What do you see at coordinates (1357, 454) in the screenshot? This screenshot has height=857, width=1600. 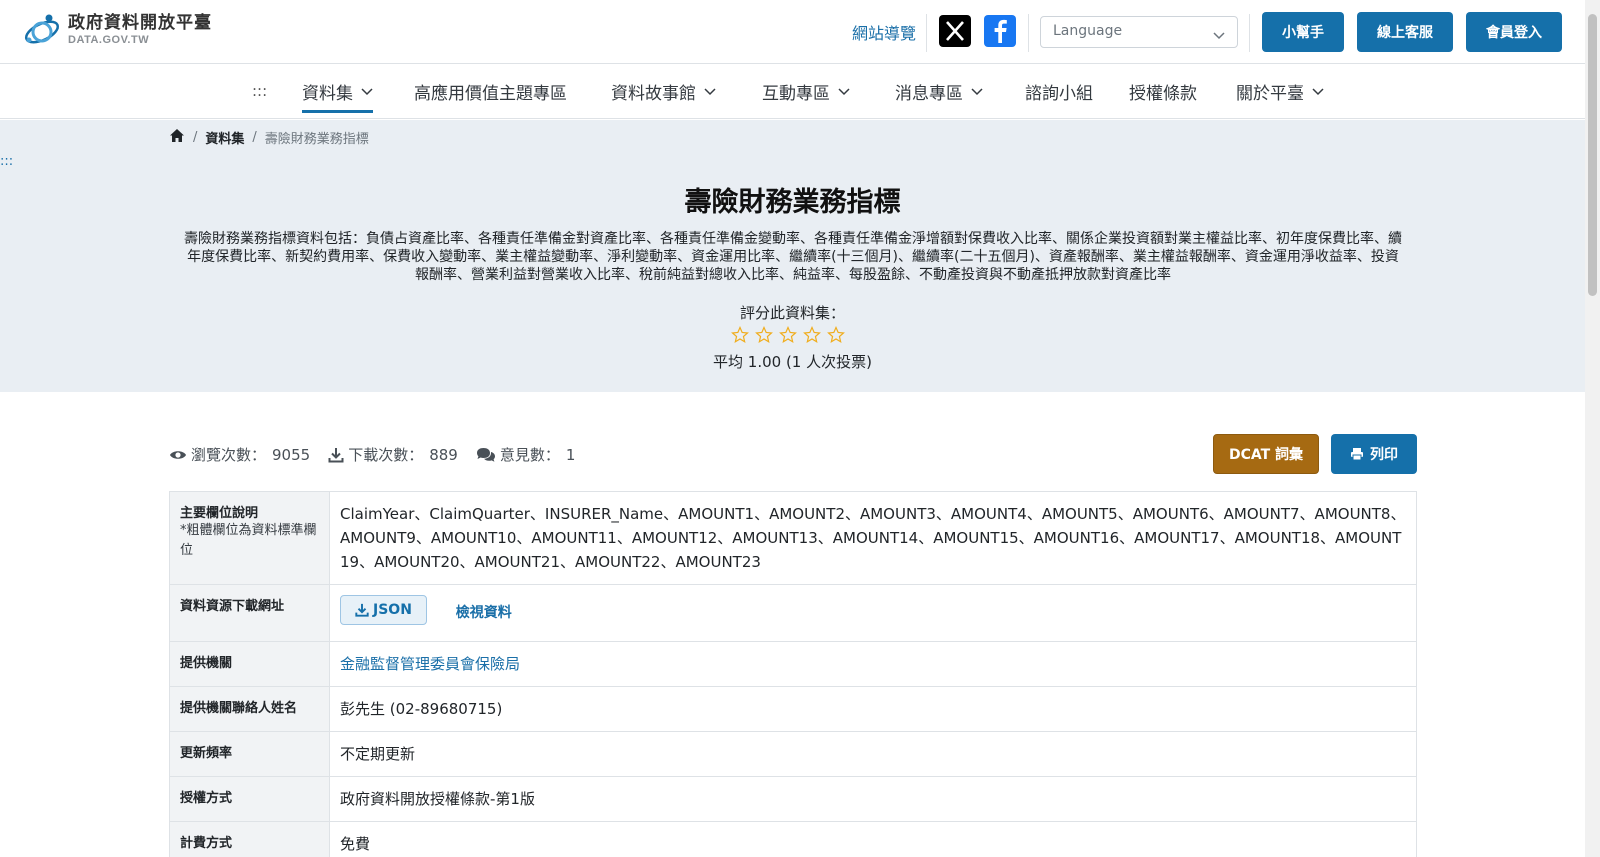 I see `printer-icon` at bounding box center [1357, 454].